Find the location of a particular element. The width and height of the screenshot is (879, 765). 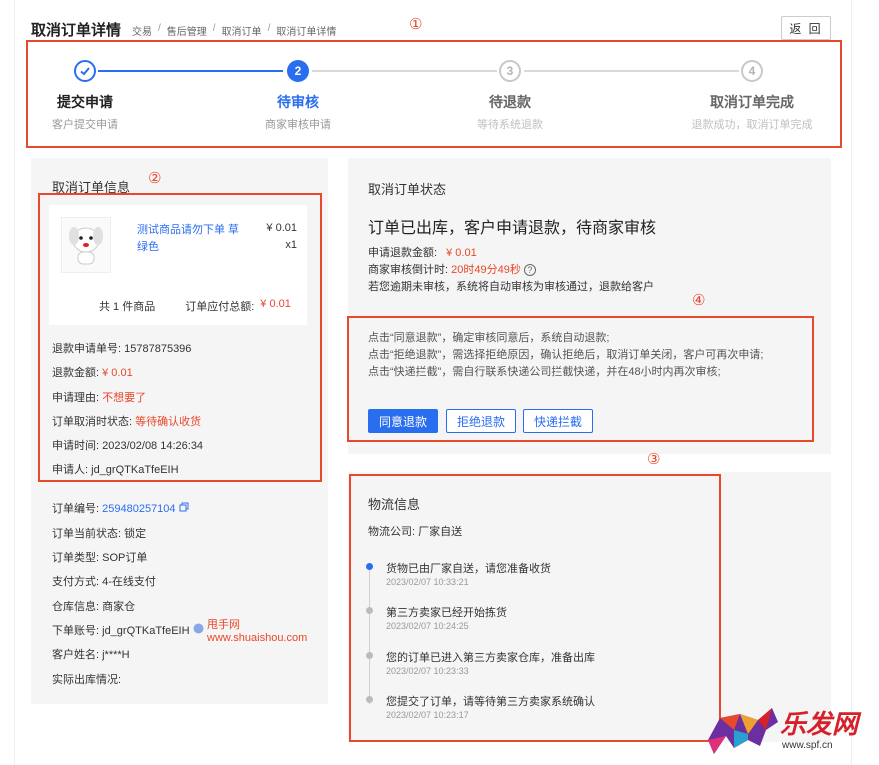

breadcrumb: 交易 / 售后管理 / 取消订单 / 取消订单详情 is located at coordinates (234, 30).